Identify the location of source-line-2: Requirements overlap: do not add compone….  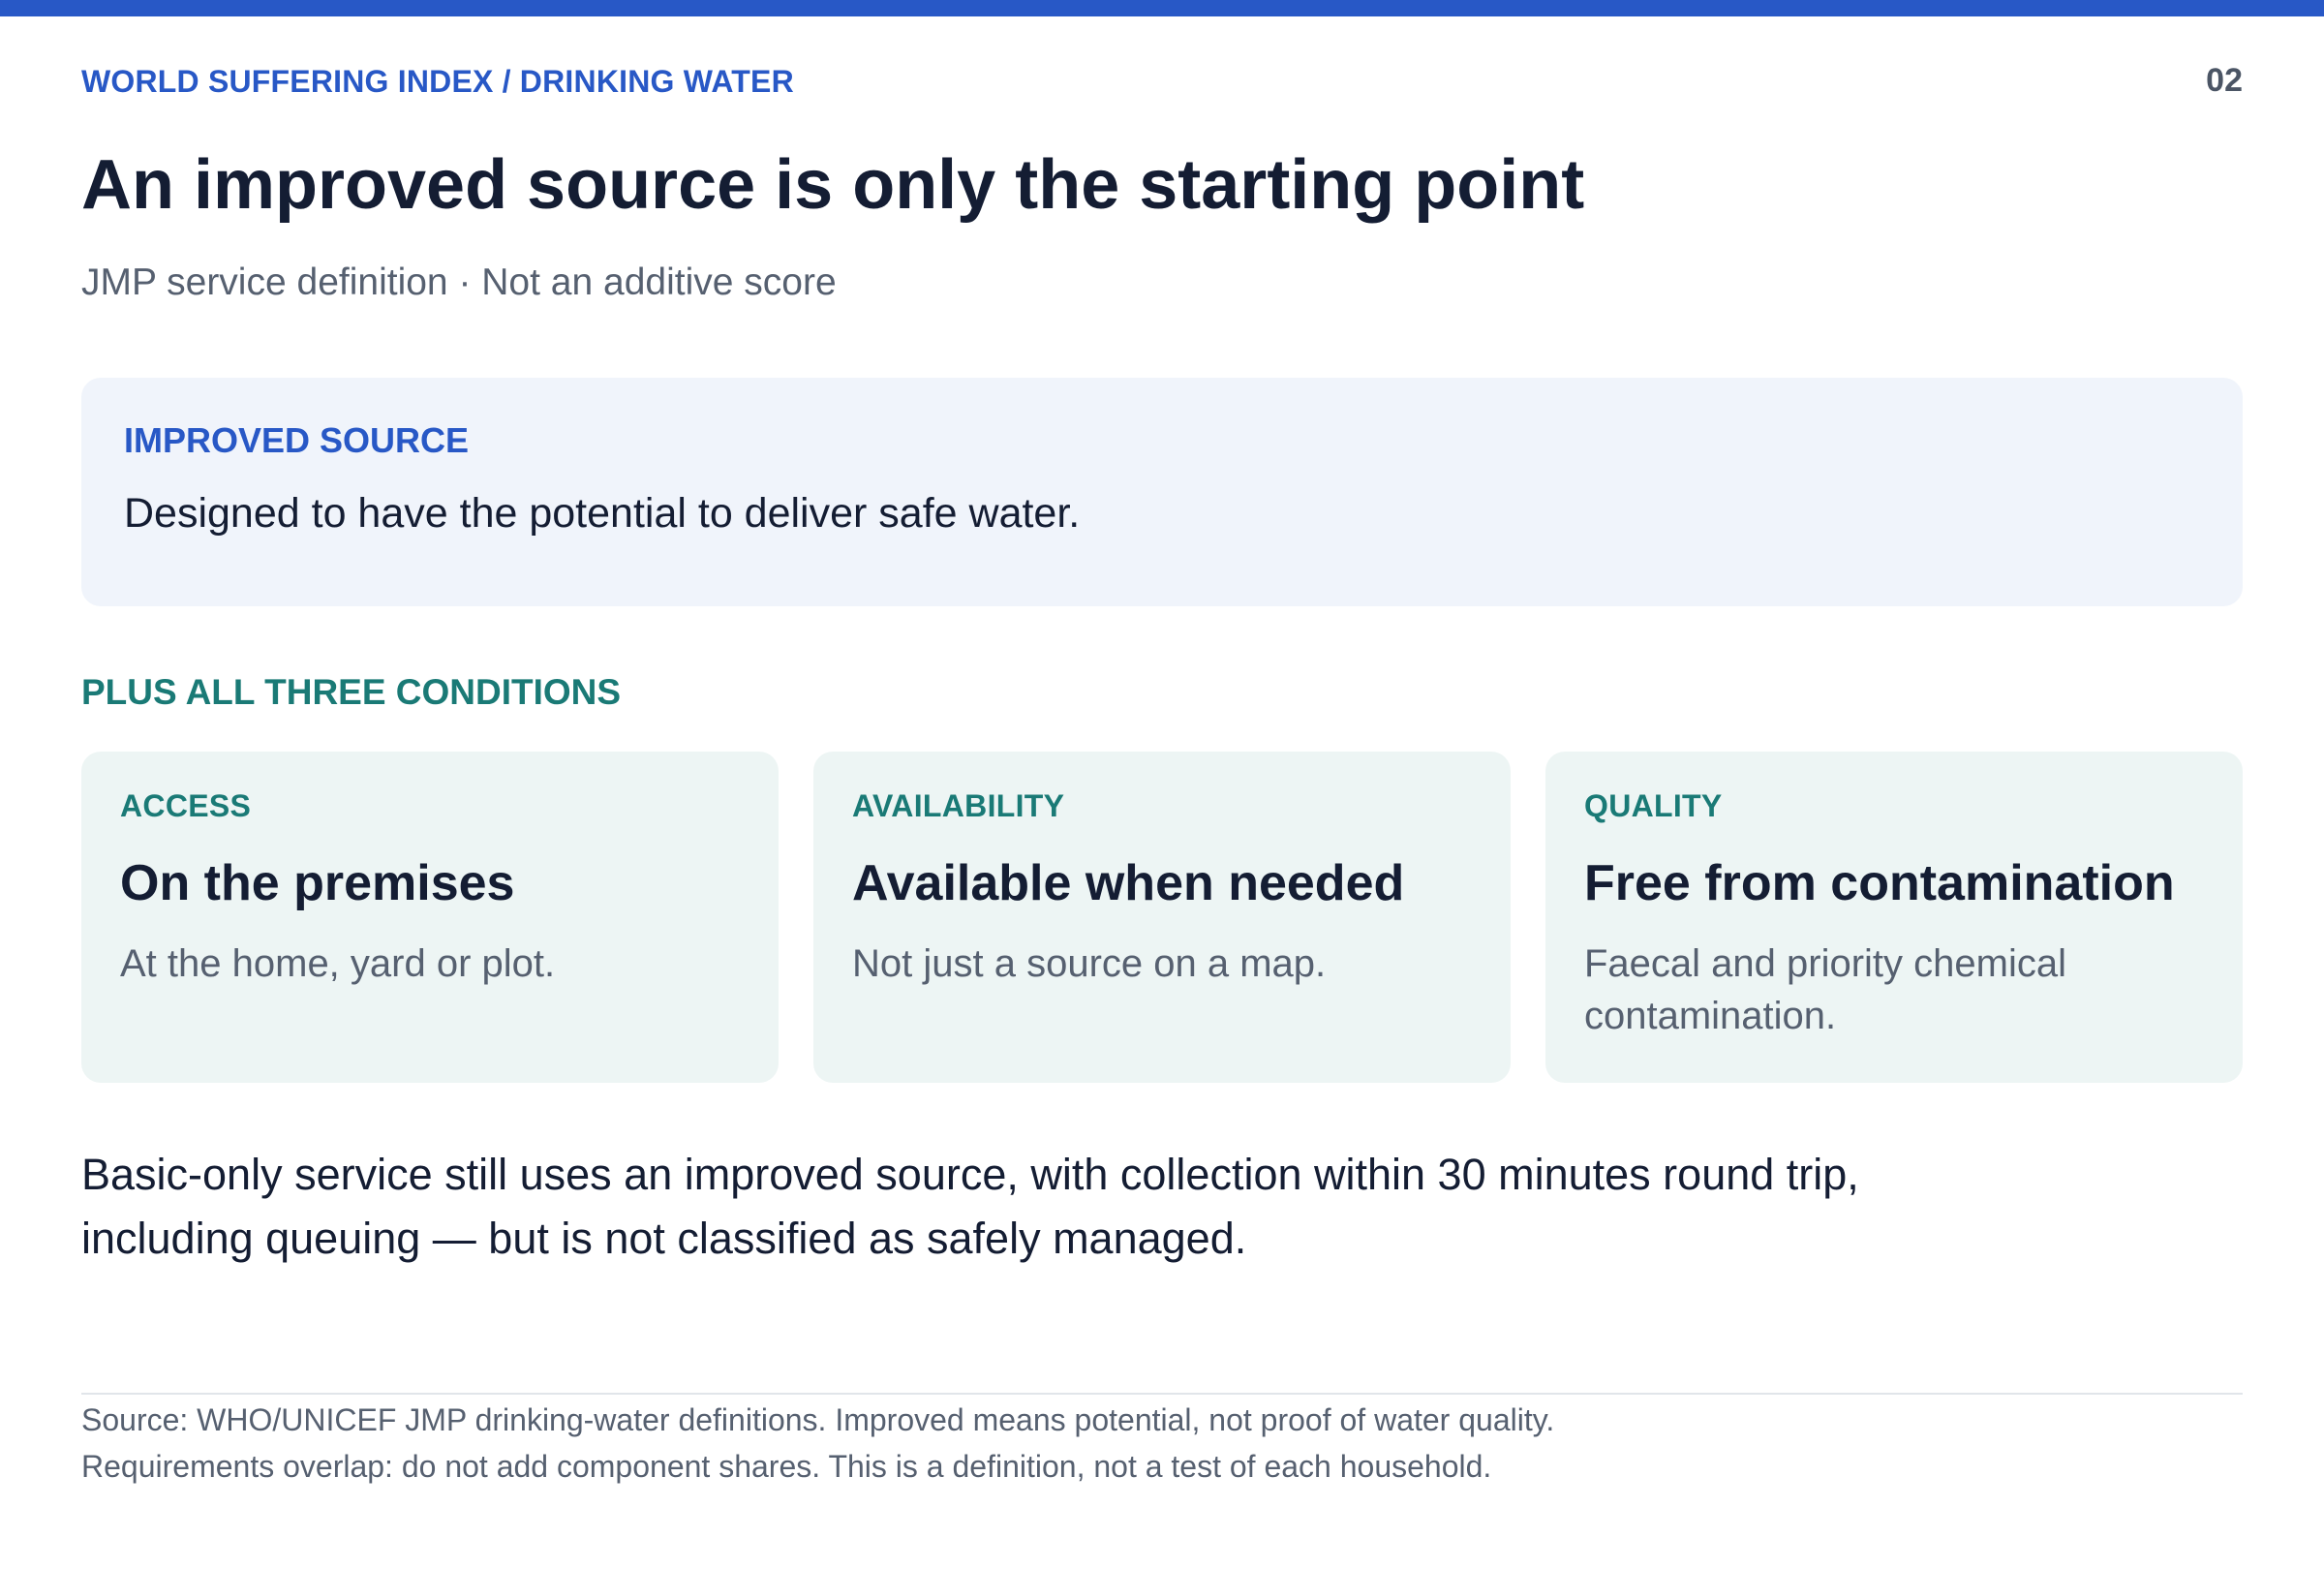
(787, 1466).